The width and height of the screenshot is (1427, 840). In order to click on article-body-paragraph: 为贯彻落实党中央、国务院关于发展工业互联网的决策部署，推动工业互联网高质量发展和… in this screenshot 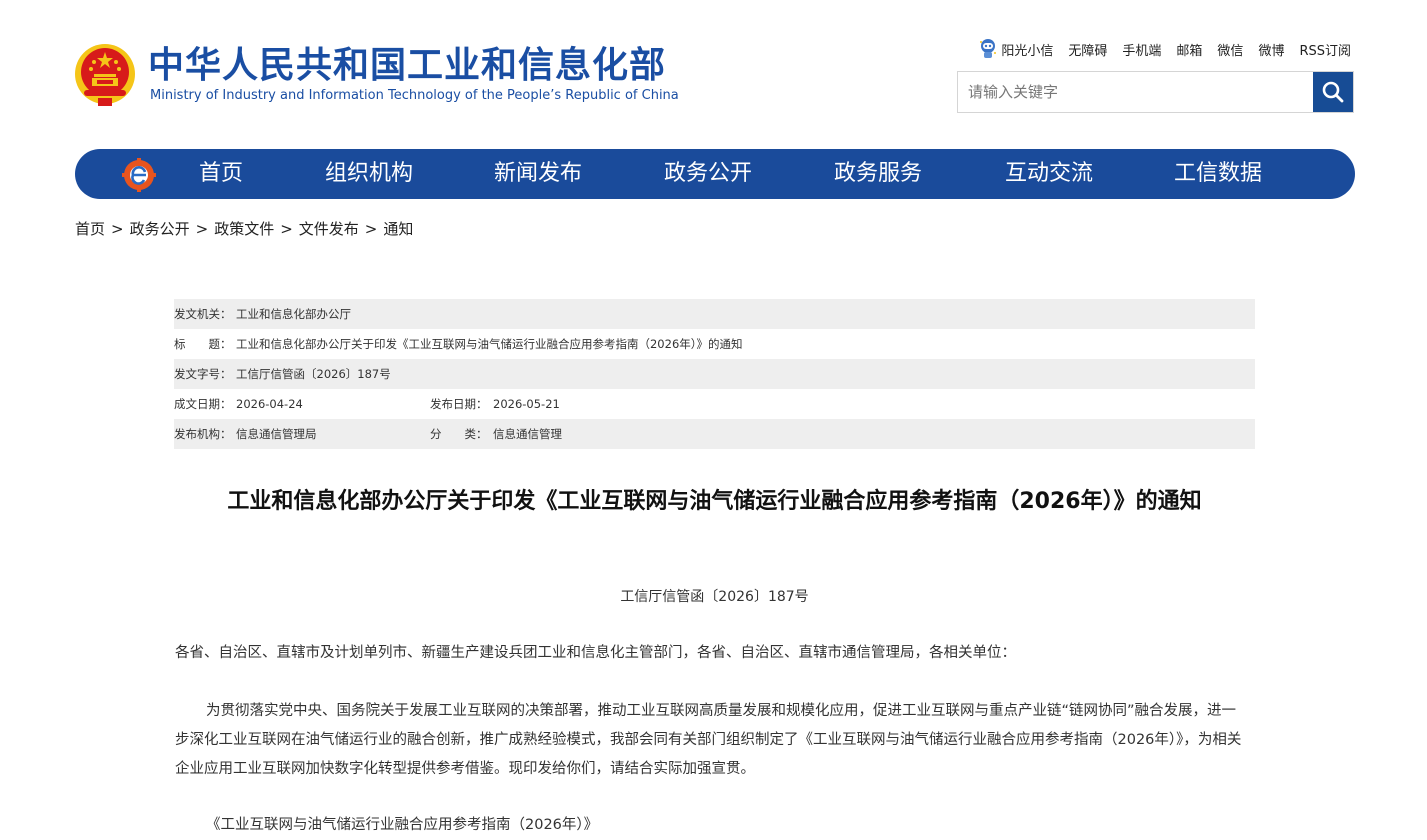, I will do `click(708, 740)`.